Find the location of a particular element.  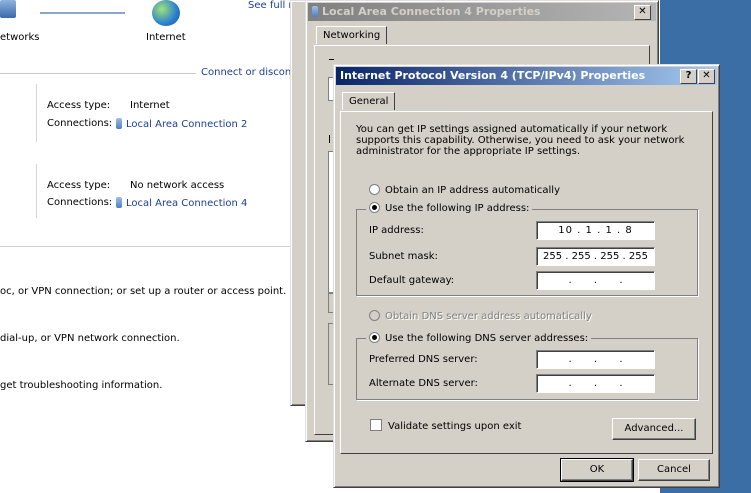

connect-disconnect-link: Connect or disconn is located at coordinates (249, 72).